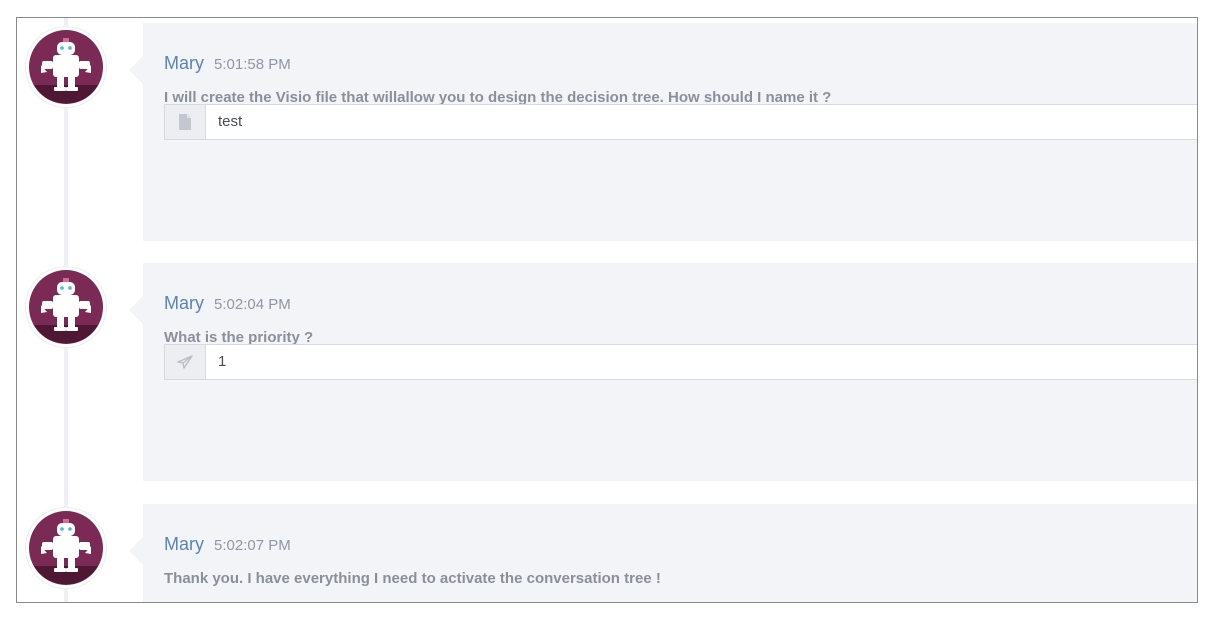 The width and height of the screenshot is (1218, 624). Describe the element at coordinates (680, 362) in the screenshot. I see `answer-field: 1` at that location.